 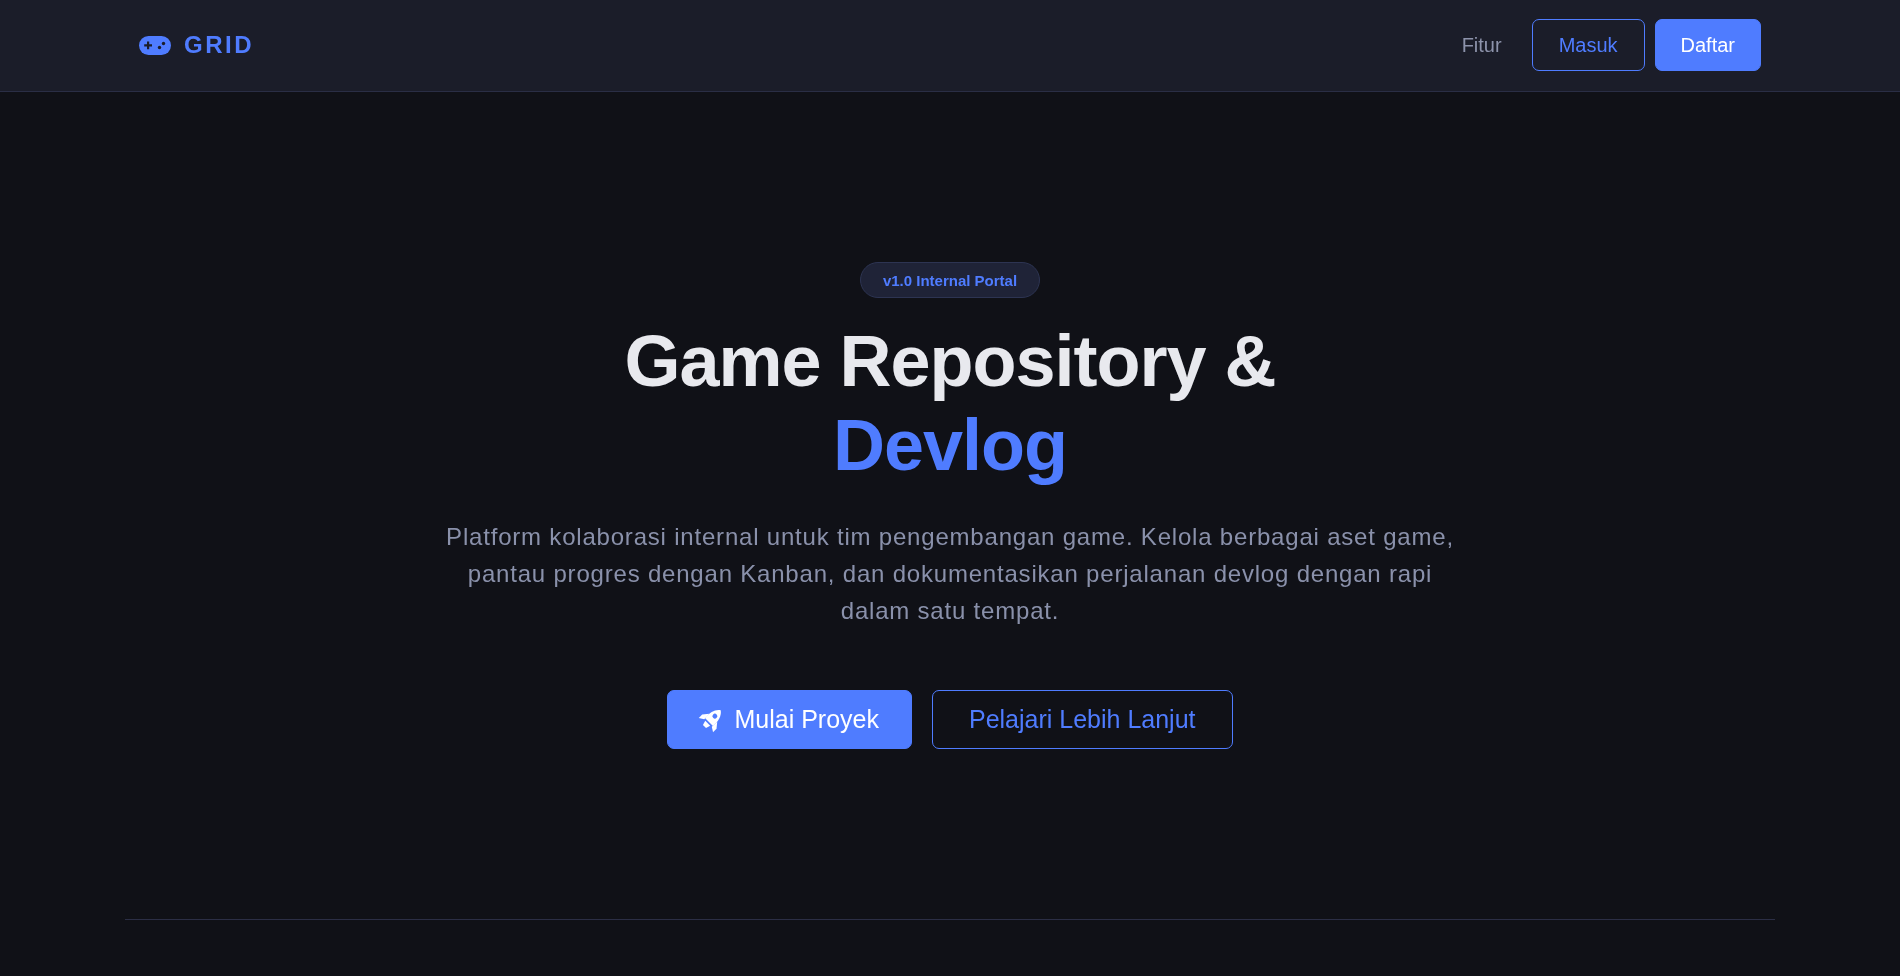 What do you see at coordinates (950, 403) in the screenshot?
I see `hero-title: Game Repository & Devlog` at bounding box center [950, 403].